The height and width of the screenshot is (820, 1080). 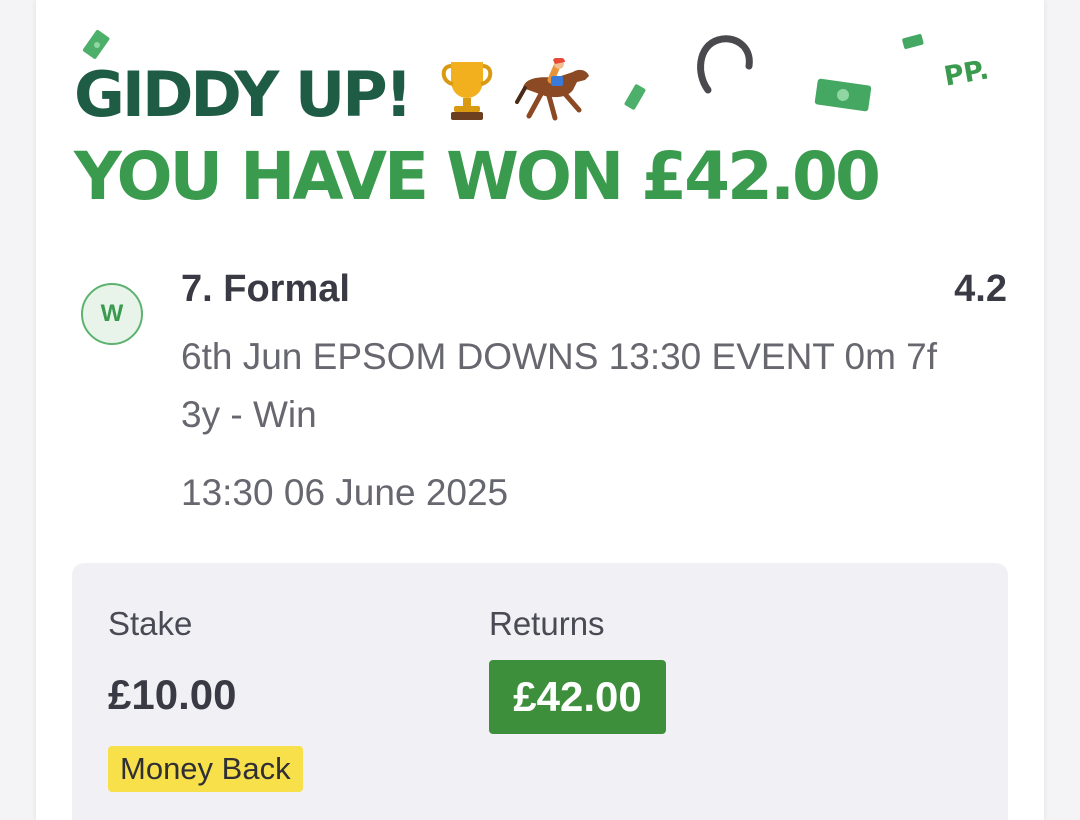 I want to click on money-back-tag: Money Back, so click(x=205, y=769).